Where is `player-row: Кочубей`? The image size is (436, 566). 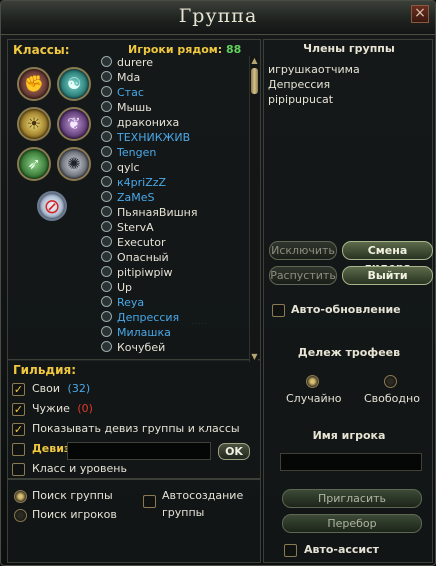 player-row: Кочубей is located at coordinates (175, 348).